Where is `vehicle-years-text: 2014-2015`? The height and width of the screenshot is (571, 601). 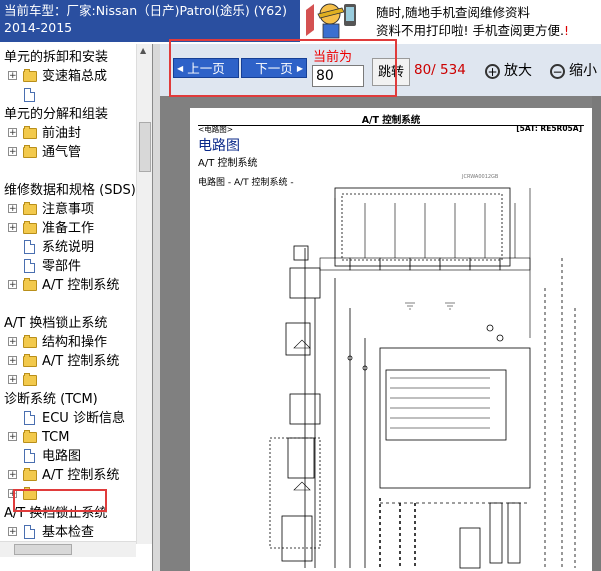
vehicle-years-text: 2014-2015 is located at coordinates (38, 27).